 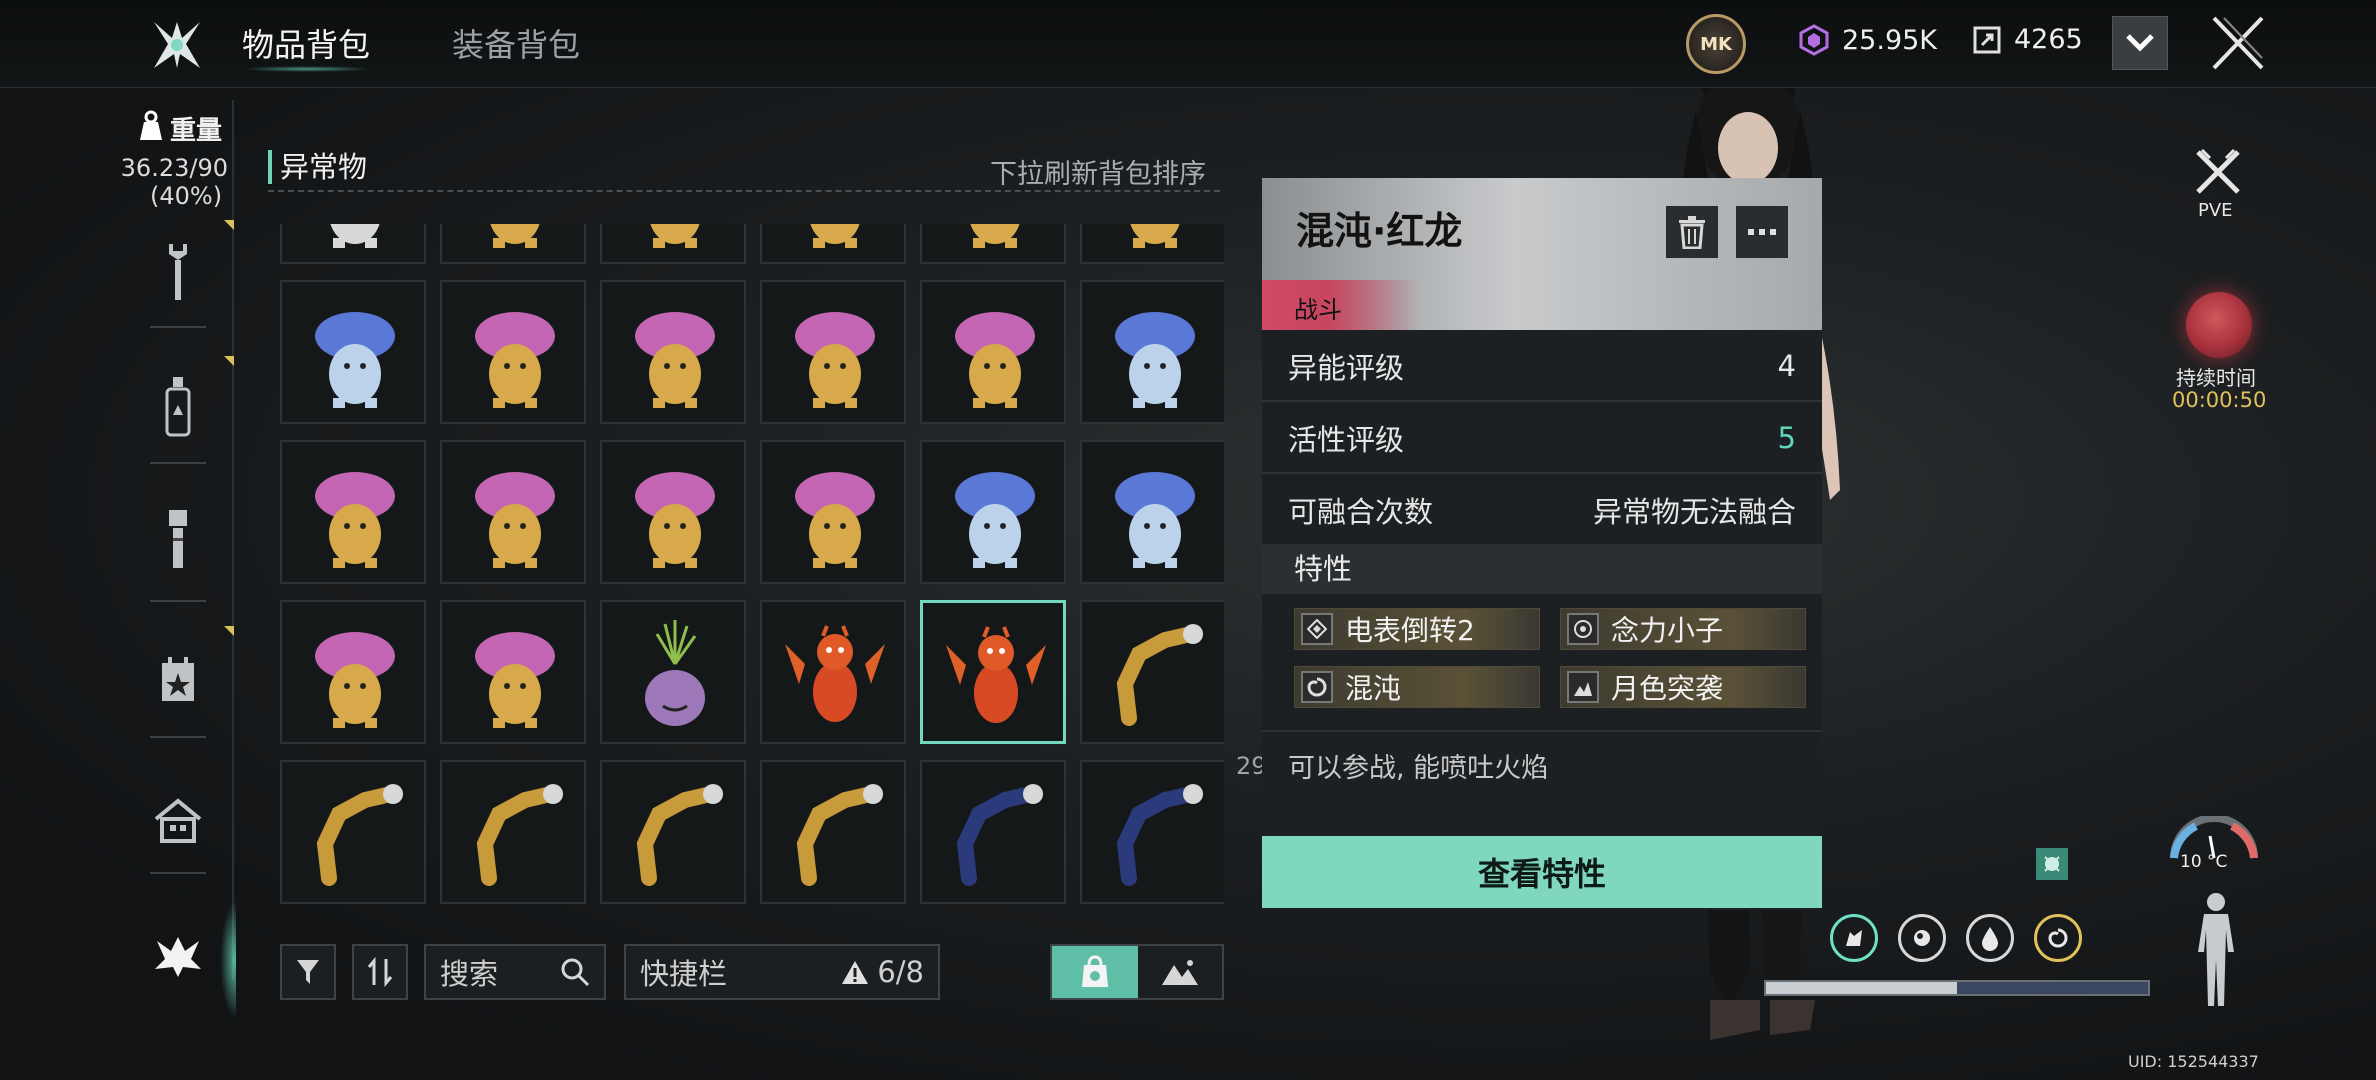 I want to click on toggle-scenery-view, so click(x=1180, y=972).